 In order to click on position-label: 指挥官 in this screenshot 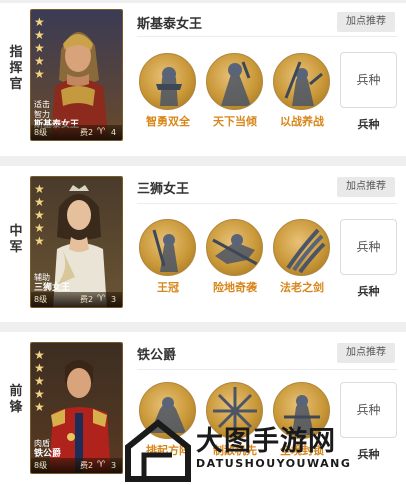, I will do `click(16, 69)`.